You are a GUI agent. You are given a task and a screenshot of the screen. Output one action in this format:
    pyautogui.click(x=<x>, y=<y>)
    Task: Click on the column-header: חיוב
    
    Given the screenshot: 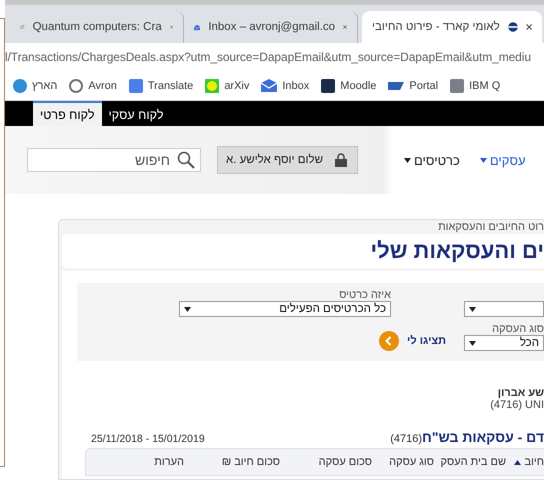 What is the action you would take?
    pyautogui.click(x=525, y=462)
    